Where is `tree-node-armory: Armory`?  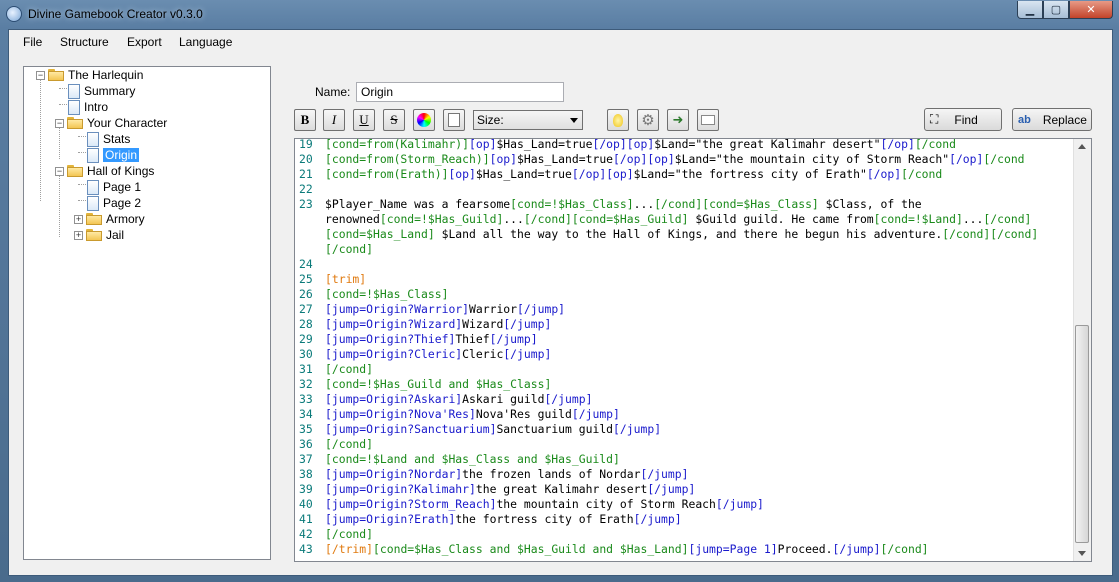
tree-node-armory: Armory is located at coordinates (115, 219).